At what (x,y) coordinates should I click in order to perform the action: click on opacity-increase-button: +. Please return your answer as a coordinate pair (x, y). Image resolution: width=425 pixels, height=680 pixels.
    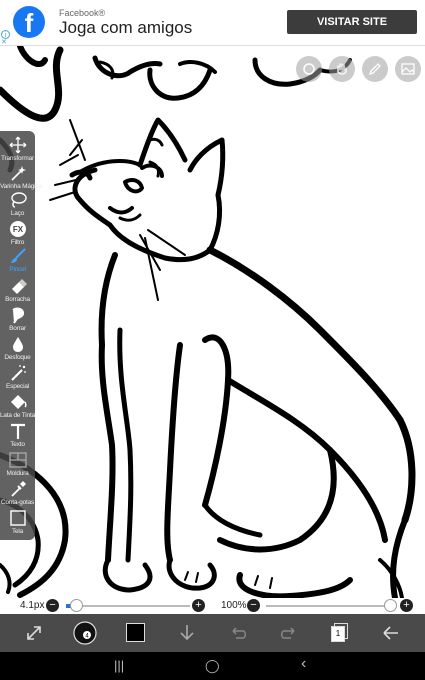
    Looking at the image, I should click on (406, 605).